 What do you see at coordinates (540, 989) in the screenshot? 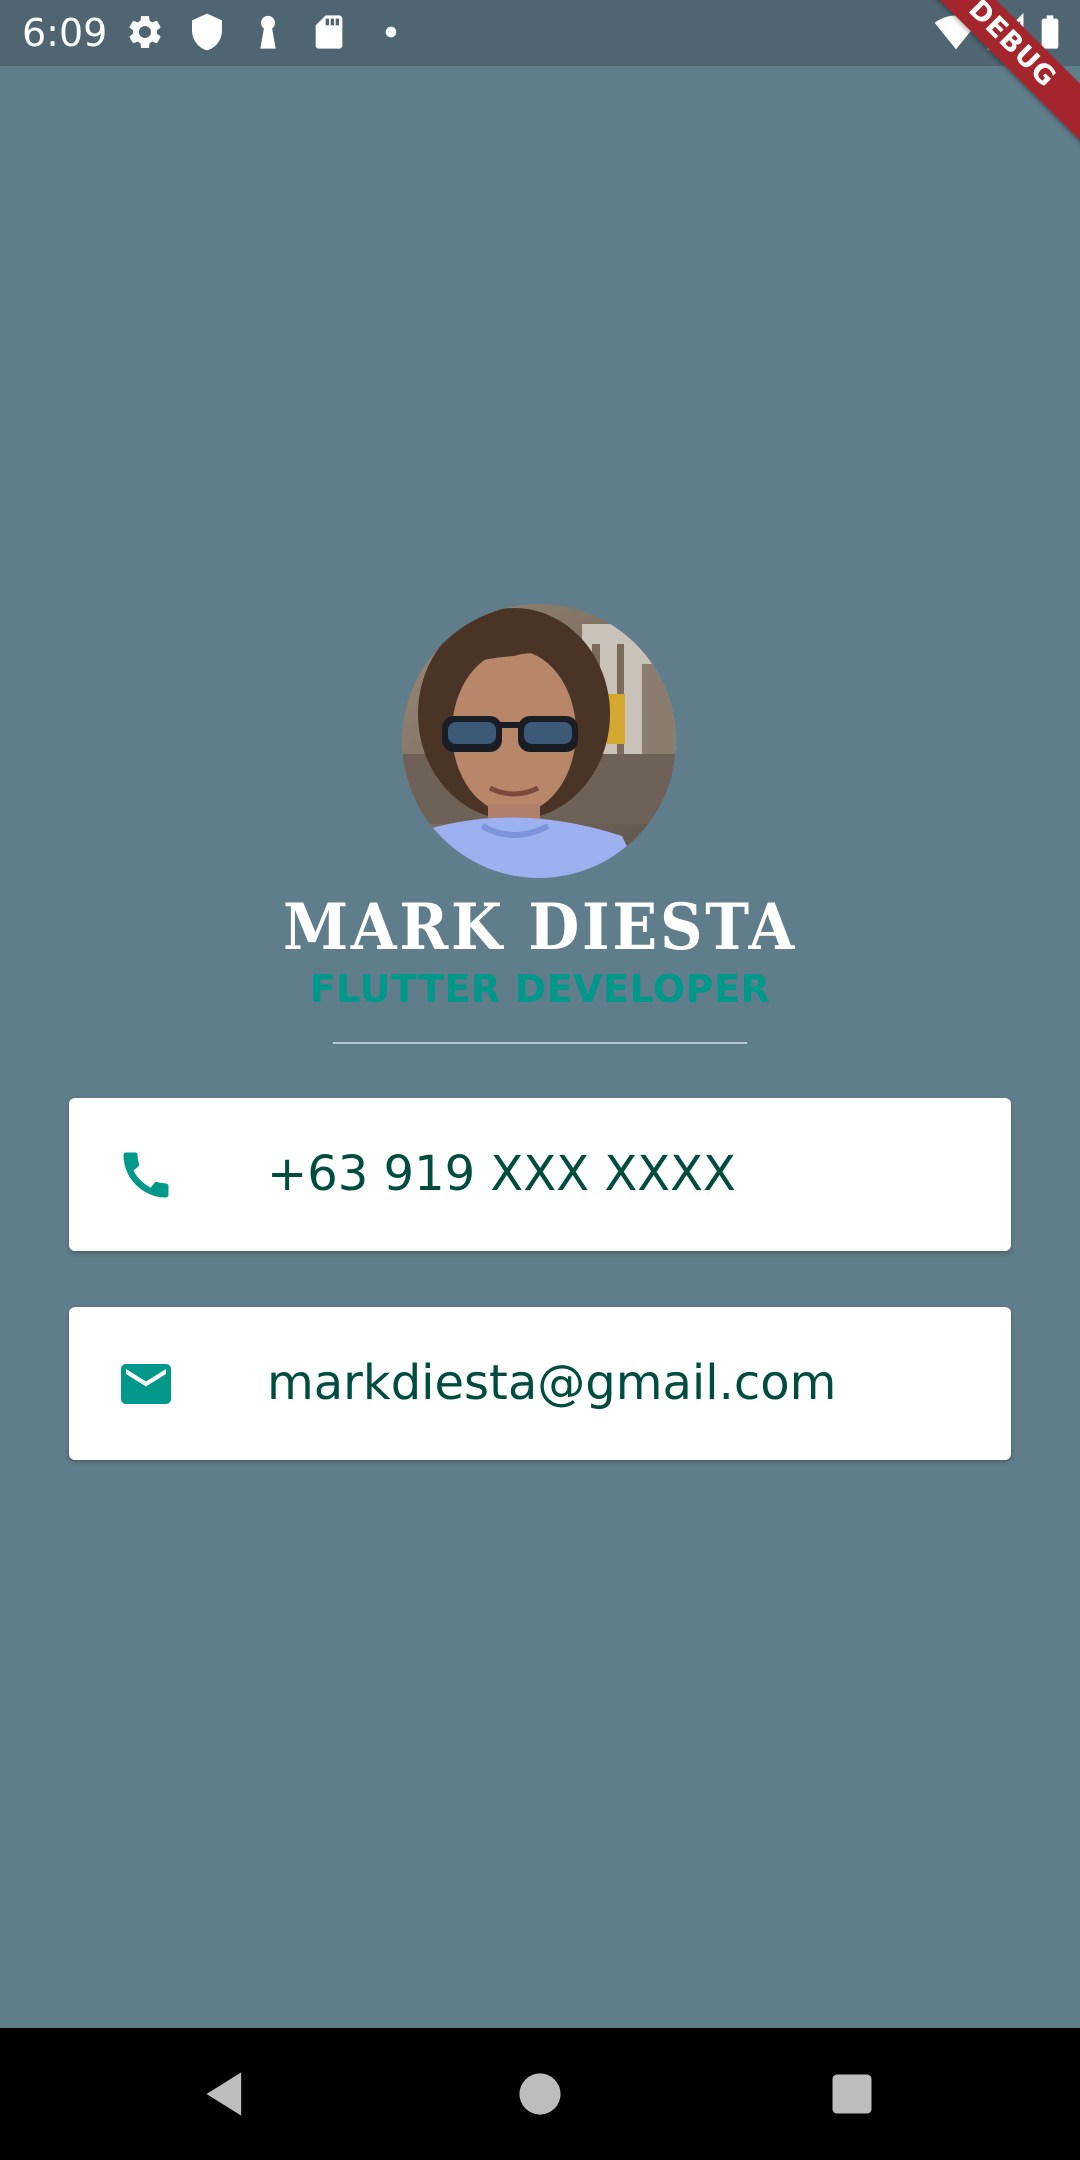
I see `profile-title: FLUTTER DEVELOPER` at bounding box center [540, 989].